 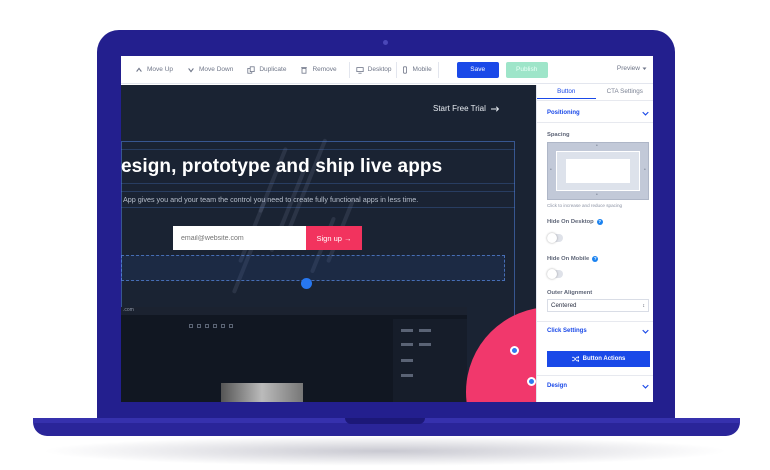 What do you see at coordinates (597, 195) in the screenshot?
I see `margin-bottom-control: •` at bounding box center [597, 195].